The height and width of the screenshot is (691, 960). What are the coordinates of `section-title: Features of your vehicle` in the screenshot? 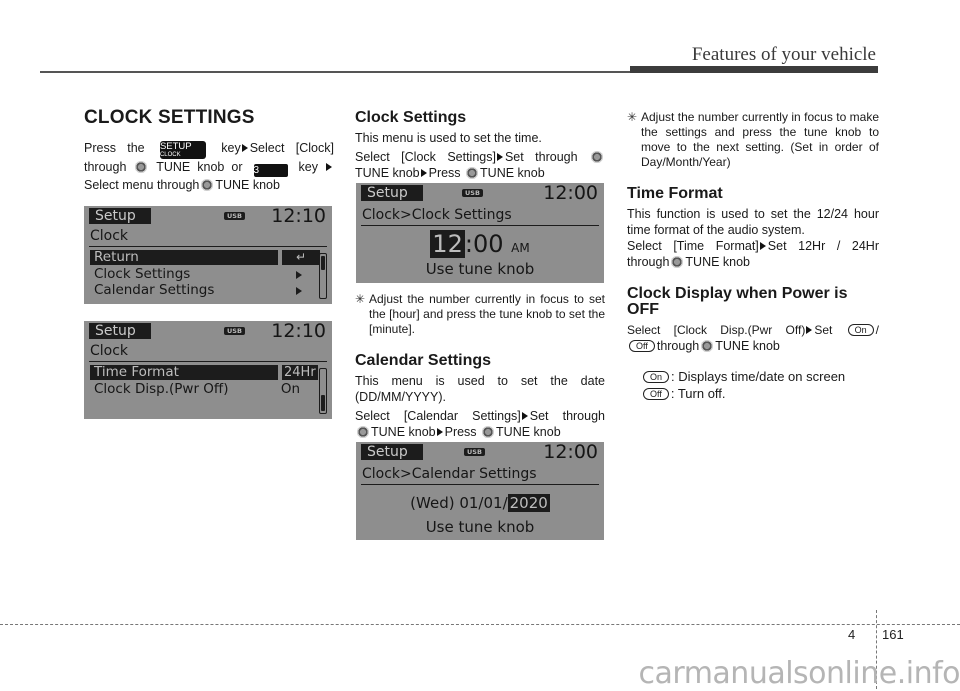 It's located at (783, 54).